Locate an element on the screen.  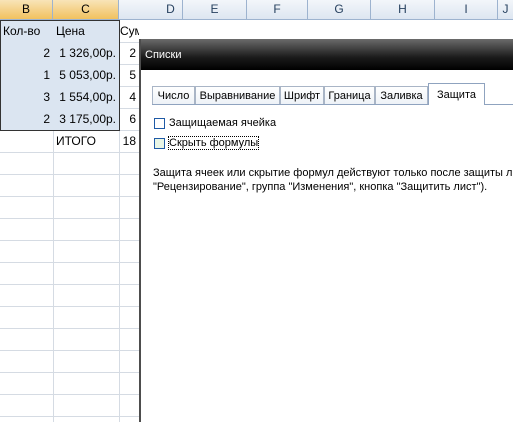
total-value-cell: 18 is located at coordinates (129, 141).